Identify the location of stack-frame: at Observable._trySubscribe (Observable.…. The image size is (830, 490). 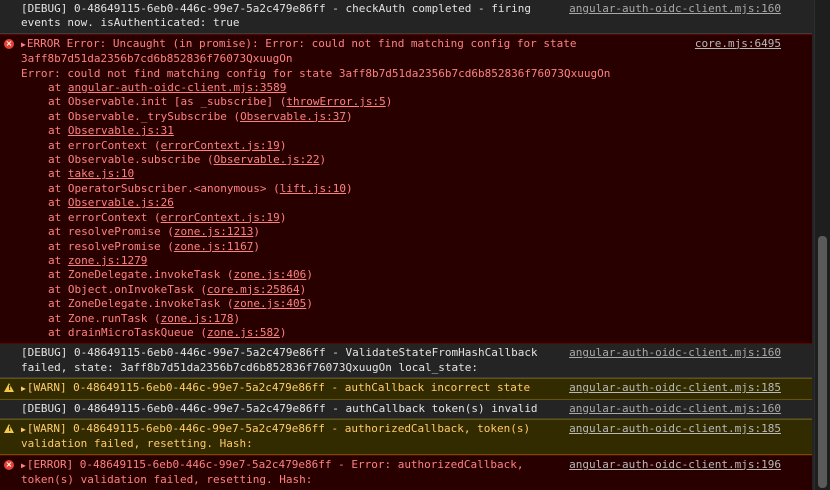
(412, 117).